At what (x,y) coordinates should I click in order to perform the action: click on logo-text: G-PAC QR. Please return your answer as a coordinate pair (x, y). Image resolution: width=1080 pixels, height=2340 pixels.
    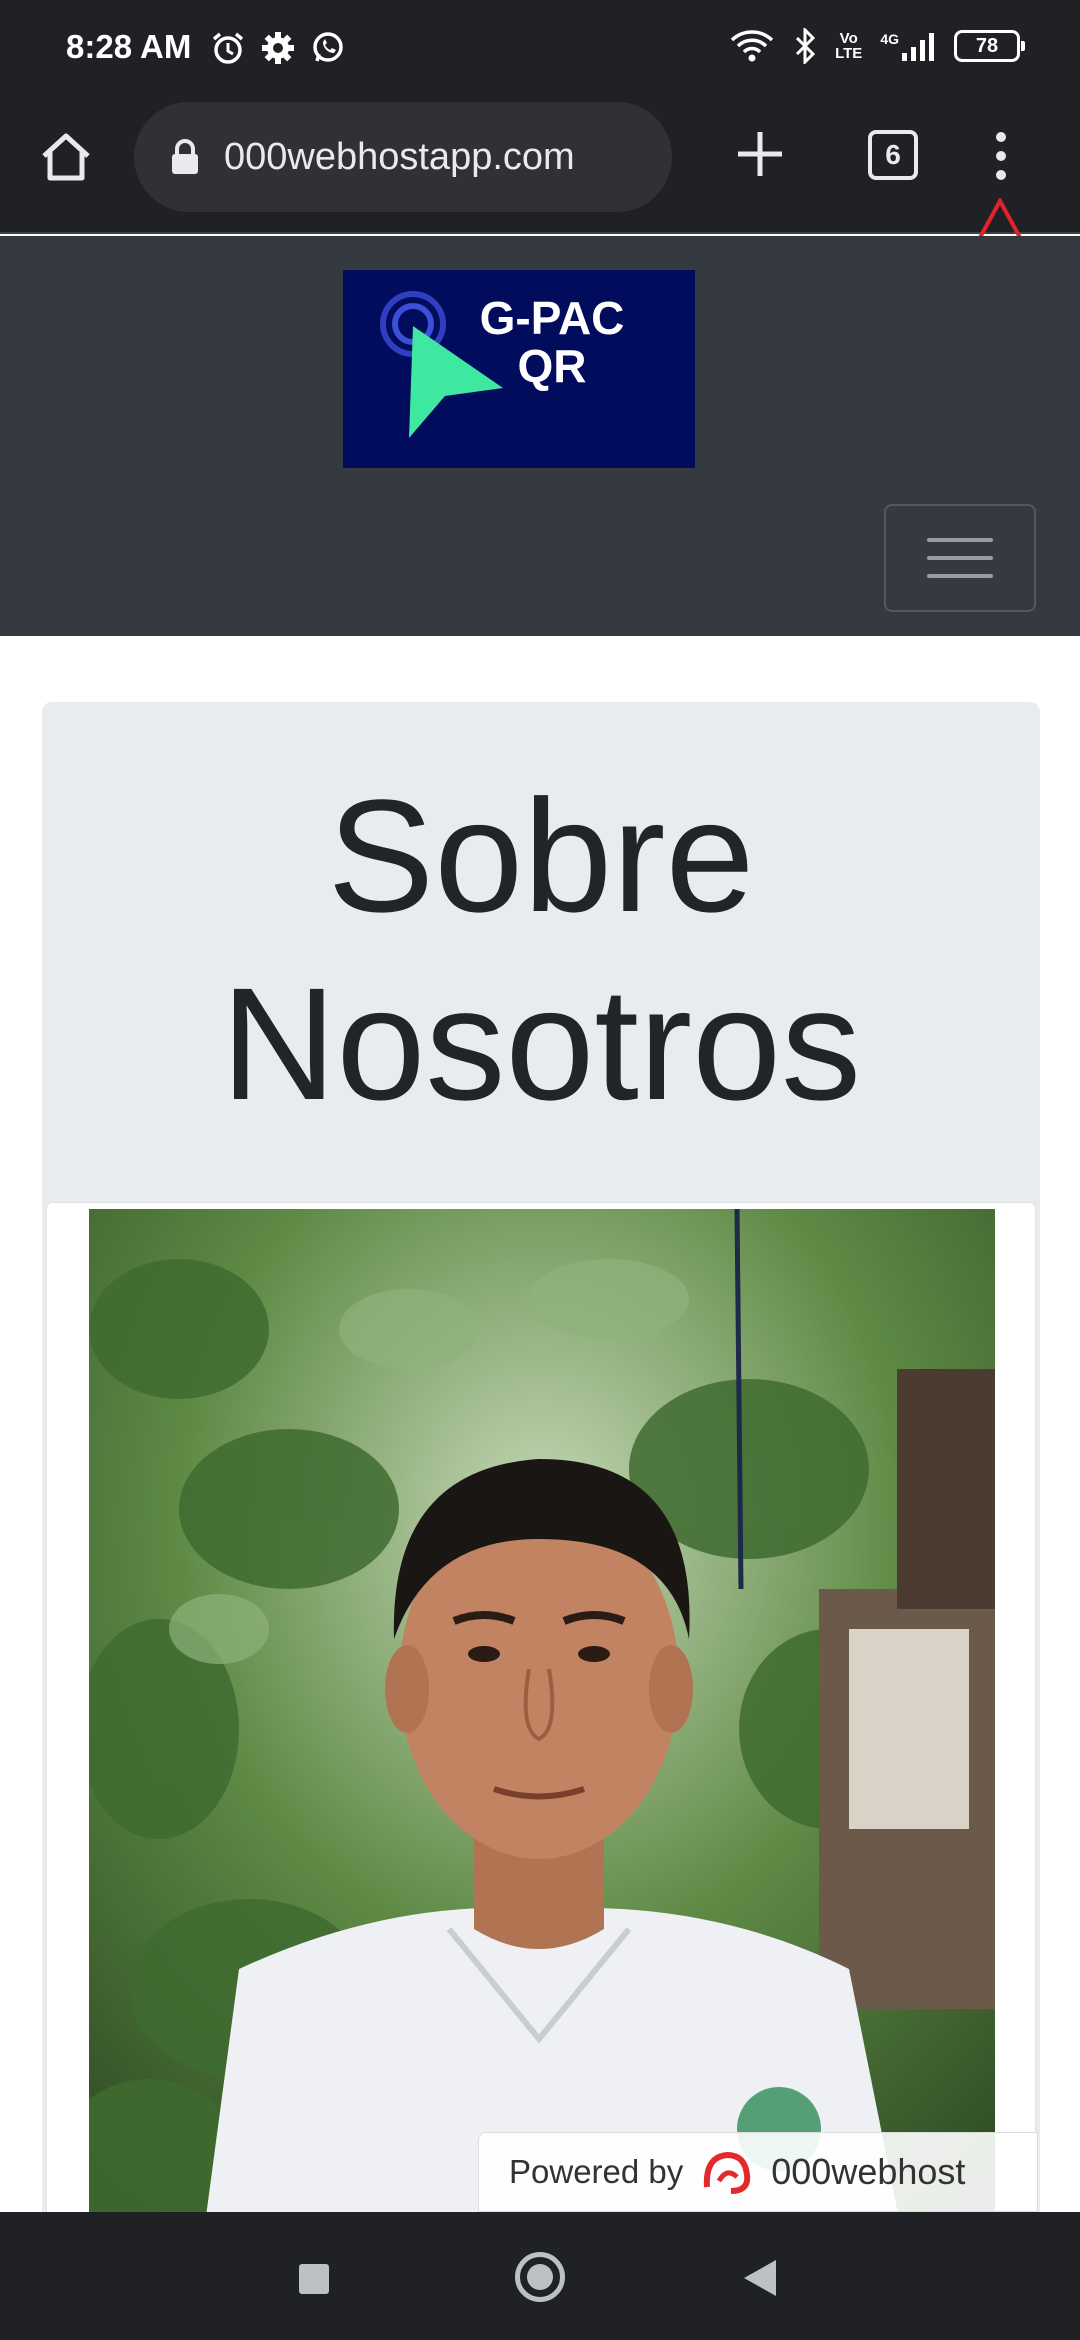
    Looking at the image, I should click on (552, 342).